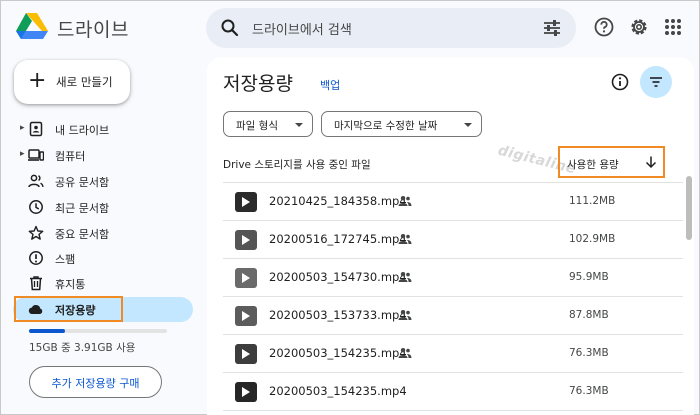 The width and height of the screenshot is (700, 415). Describe the element at coordinates (258, 84) in the screenshot. I see `page-title: 저장용량` at that location.